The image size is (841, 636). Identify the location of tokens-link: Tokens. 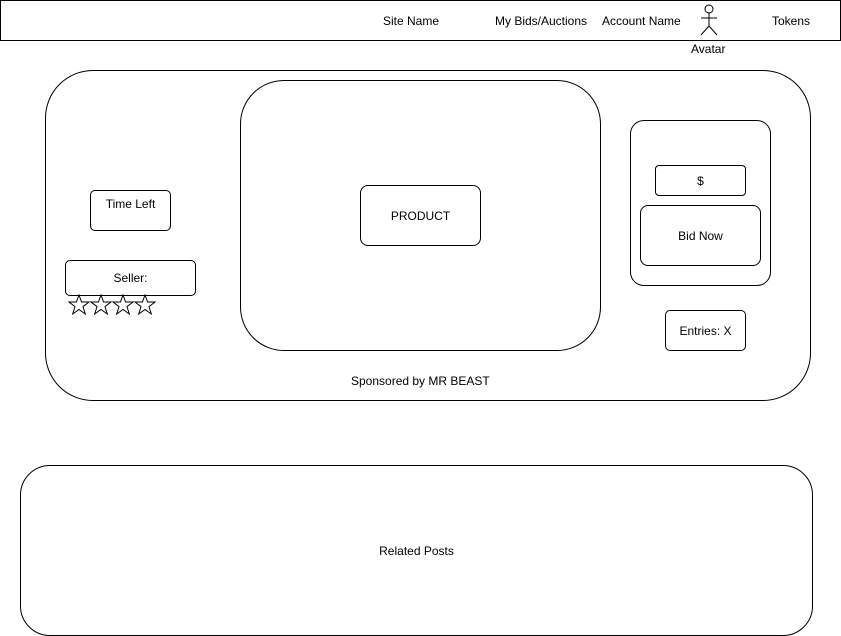
(791, 21).